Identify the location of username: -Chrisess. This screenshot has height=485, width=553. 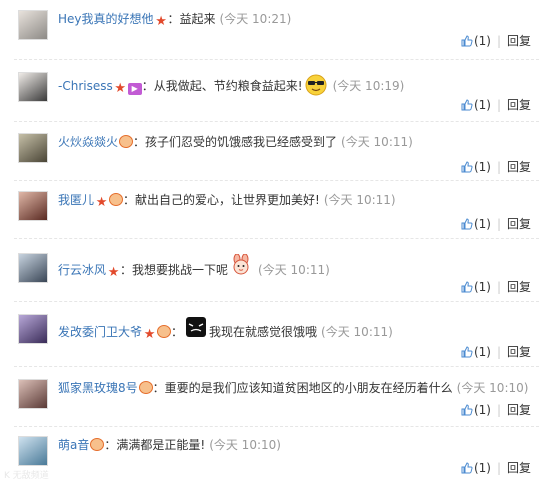
(85, 86).